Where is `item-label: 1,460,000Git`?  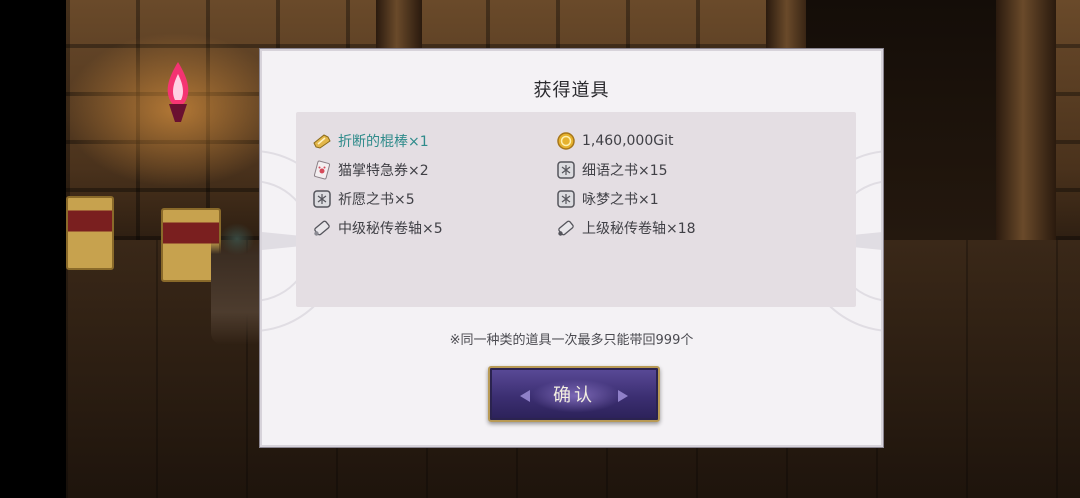
item-label: 1,460,000Git is located at coordinates (628, 141).